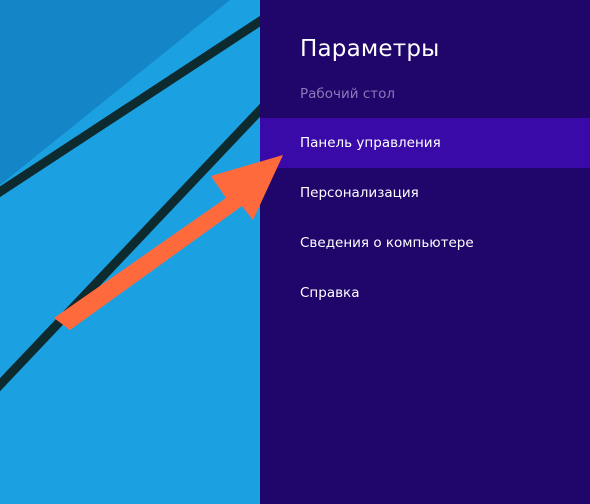 The image size is (590, 504). I want to click on panel-title: Параметры, so click(370, 49).